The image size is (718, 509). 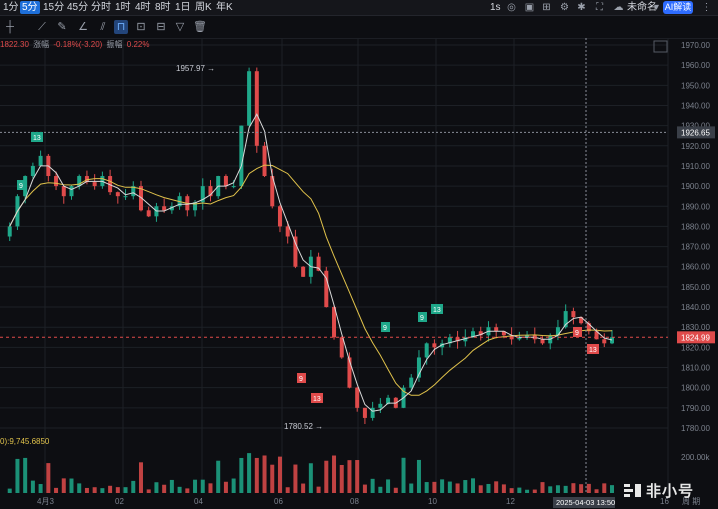 I want to click on cloud-icon: ☁, so click(x=618, y=7).